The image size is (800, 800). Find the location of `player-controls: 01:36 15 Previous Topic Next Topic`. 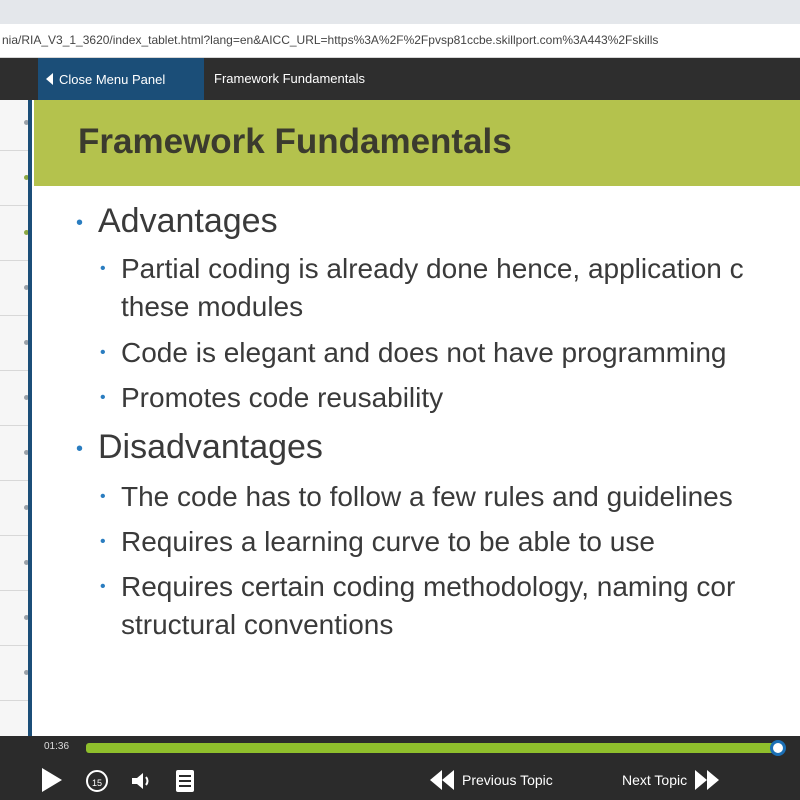

player-controls: 01:36 15 Previous Topic Next Topic is located at coordinates (400, 768).